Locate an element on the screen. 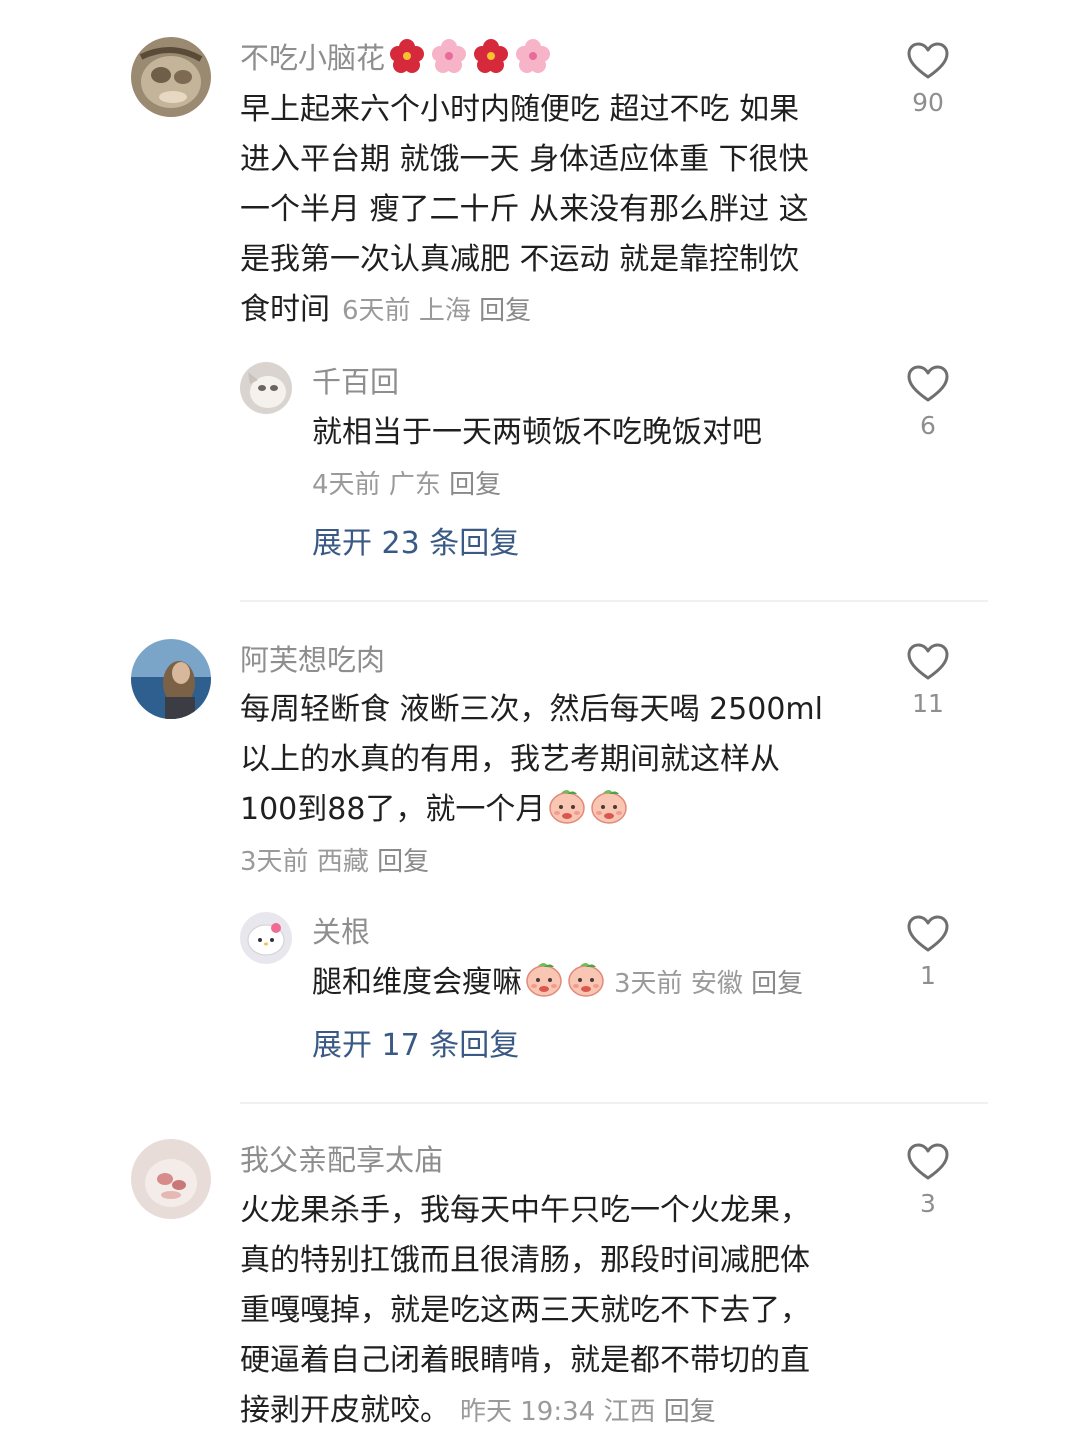 This screenshot has width=1080, height=1447. comment-location: 江西 is located at coordinates (629, 1412).